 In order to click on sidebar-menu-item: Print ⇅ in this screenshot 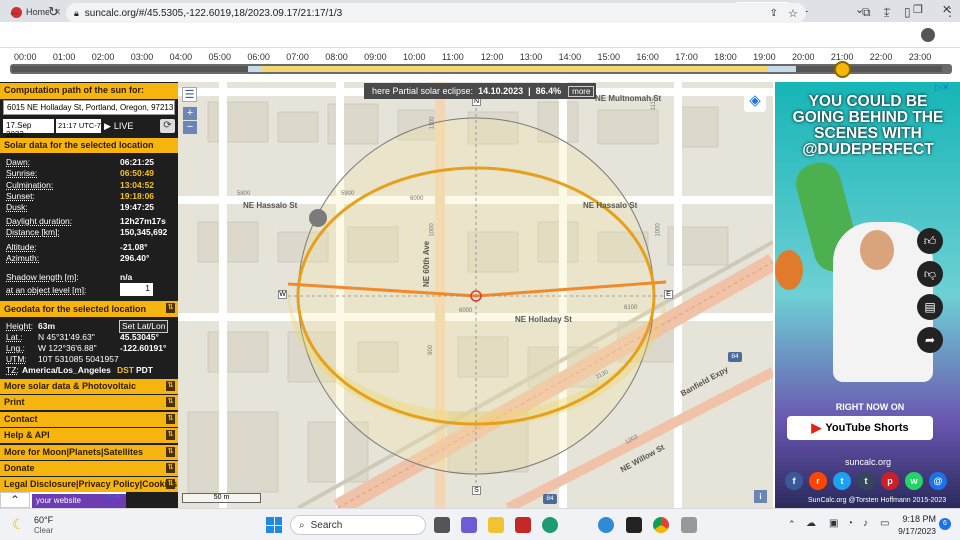, I will do `click(89, 403)`.